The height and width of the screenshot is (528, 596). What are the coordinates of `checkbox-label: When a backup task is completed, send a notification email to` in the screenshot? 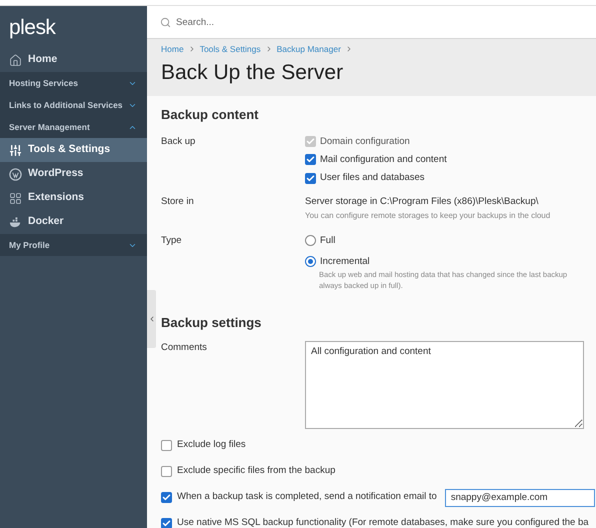 It's located at (307, 497).